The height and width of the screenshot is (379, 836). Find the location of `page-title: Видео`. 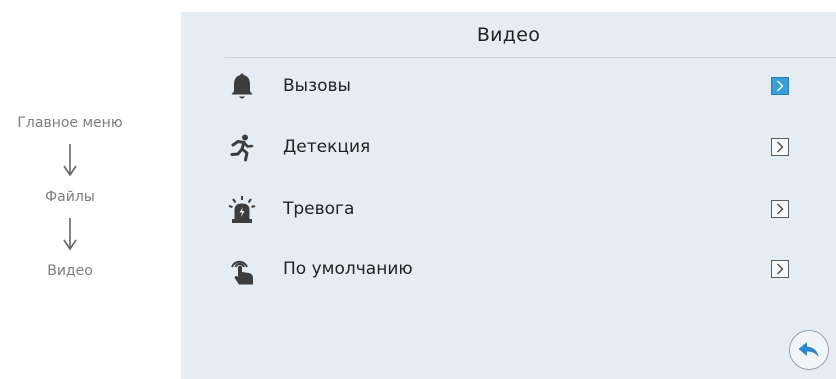

page-title: Видео is located at coordinates (508, 35).